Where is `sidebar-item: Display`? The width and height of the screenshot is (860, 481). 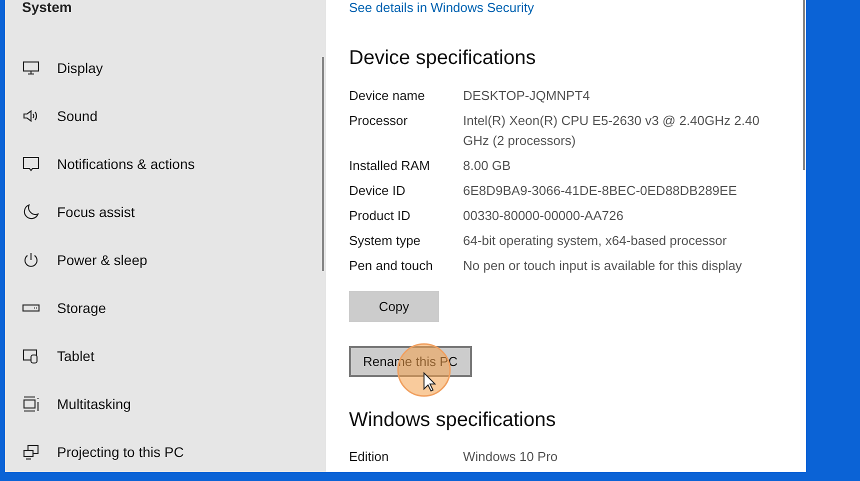
sidebar-item: Display is located at coordinates (165, 68).